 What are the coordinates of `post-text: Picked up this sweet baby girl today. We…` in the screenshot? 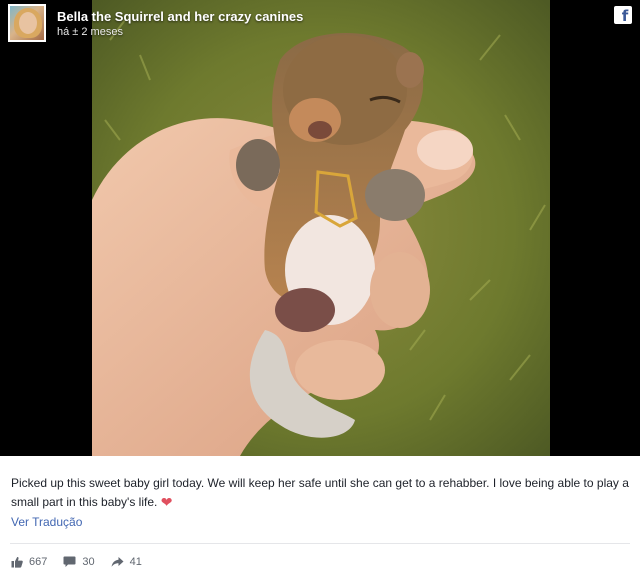 It's located at (320, 493).